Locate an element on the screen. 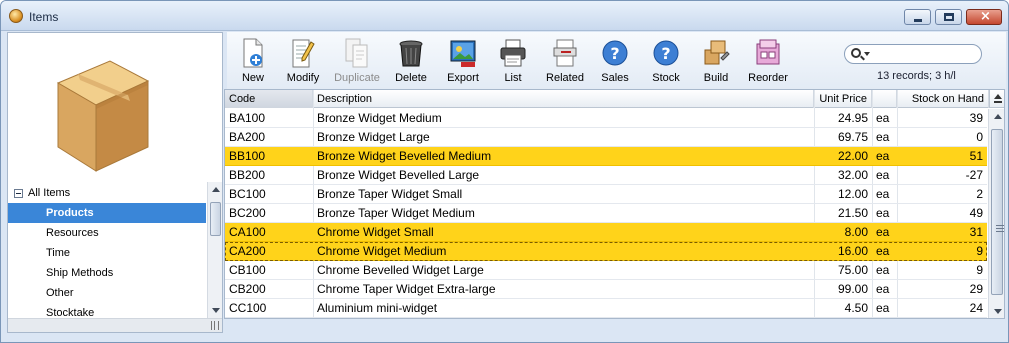  reorder-label: Reorder is located at coordinates (768, 78).